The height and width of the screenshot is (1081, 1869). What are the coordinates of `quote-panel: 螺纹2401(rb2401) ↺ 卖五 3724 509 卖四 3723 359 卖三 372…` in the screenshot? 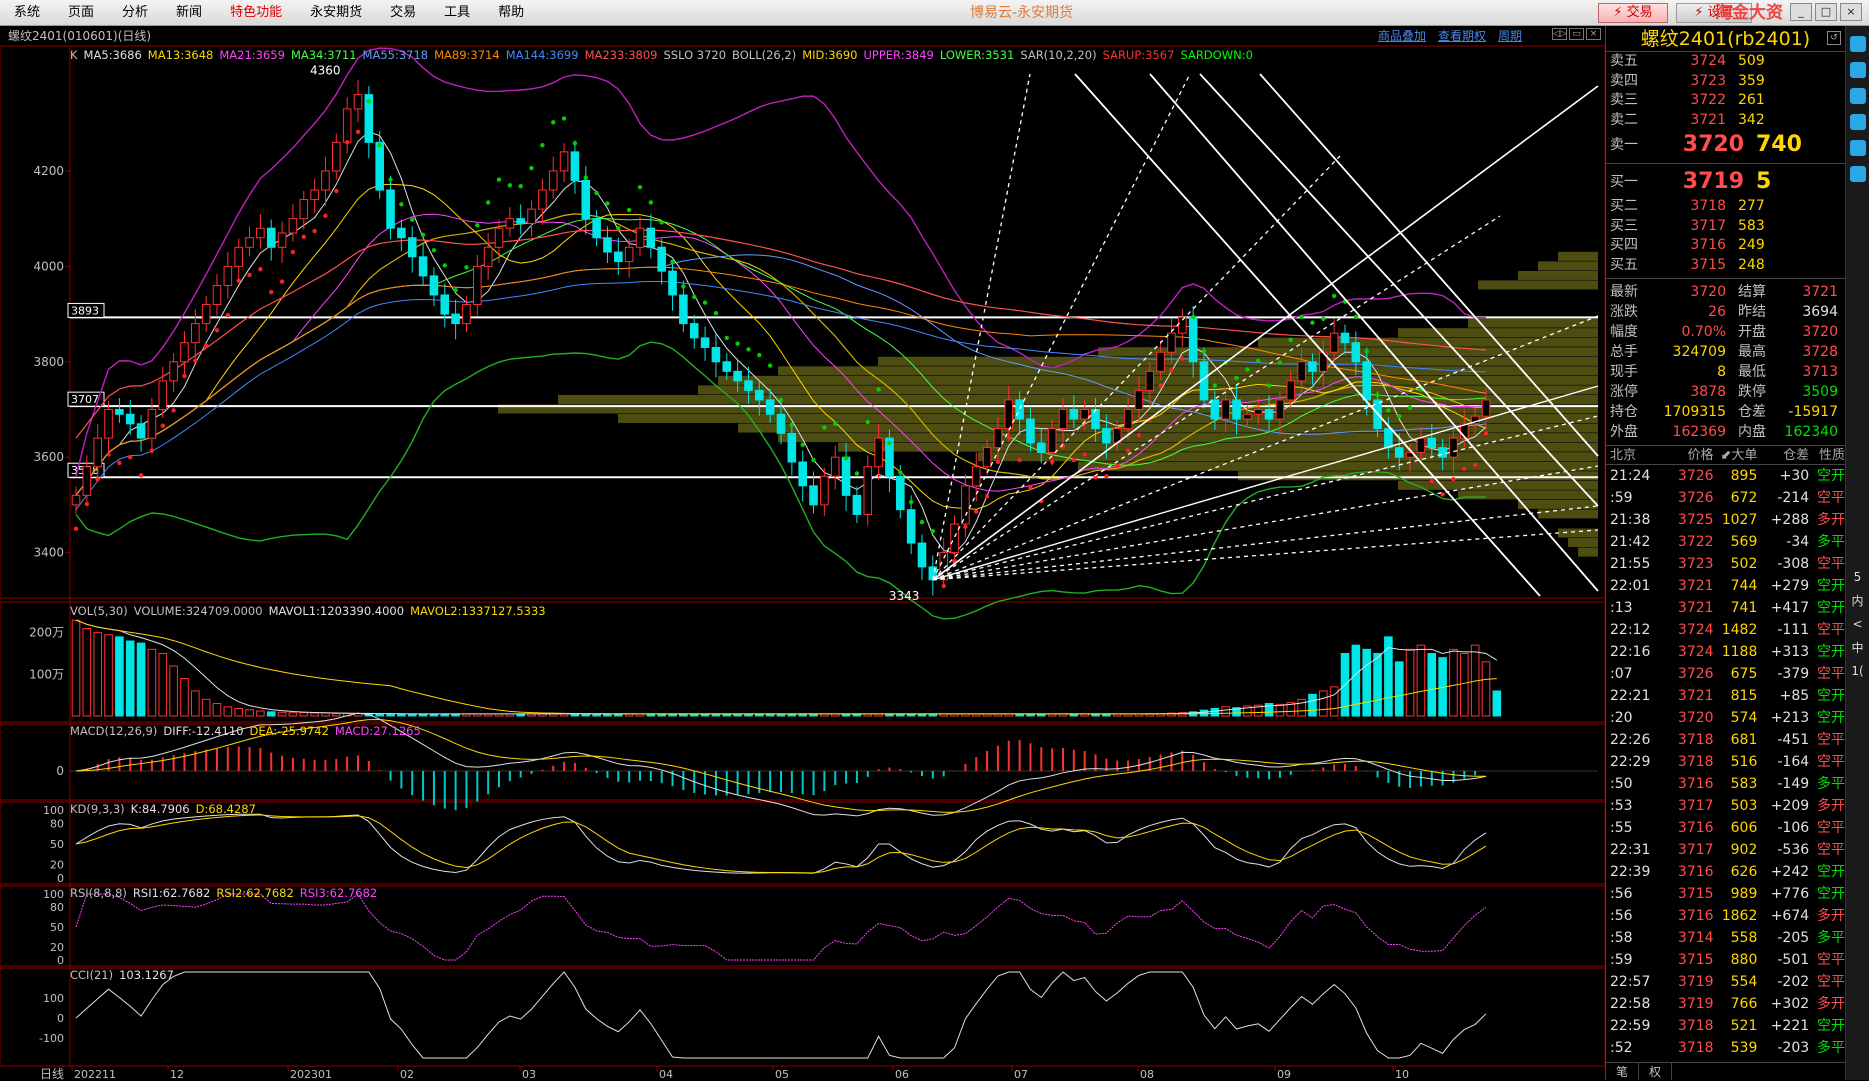 It's located at (1725, 553).